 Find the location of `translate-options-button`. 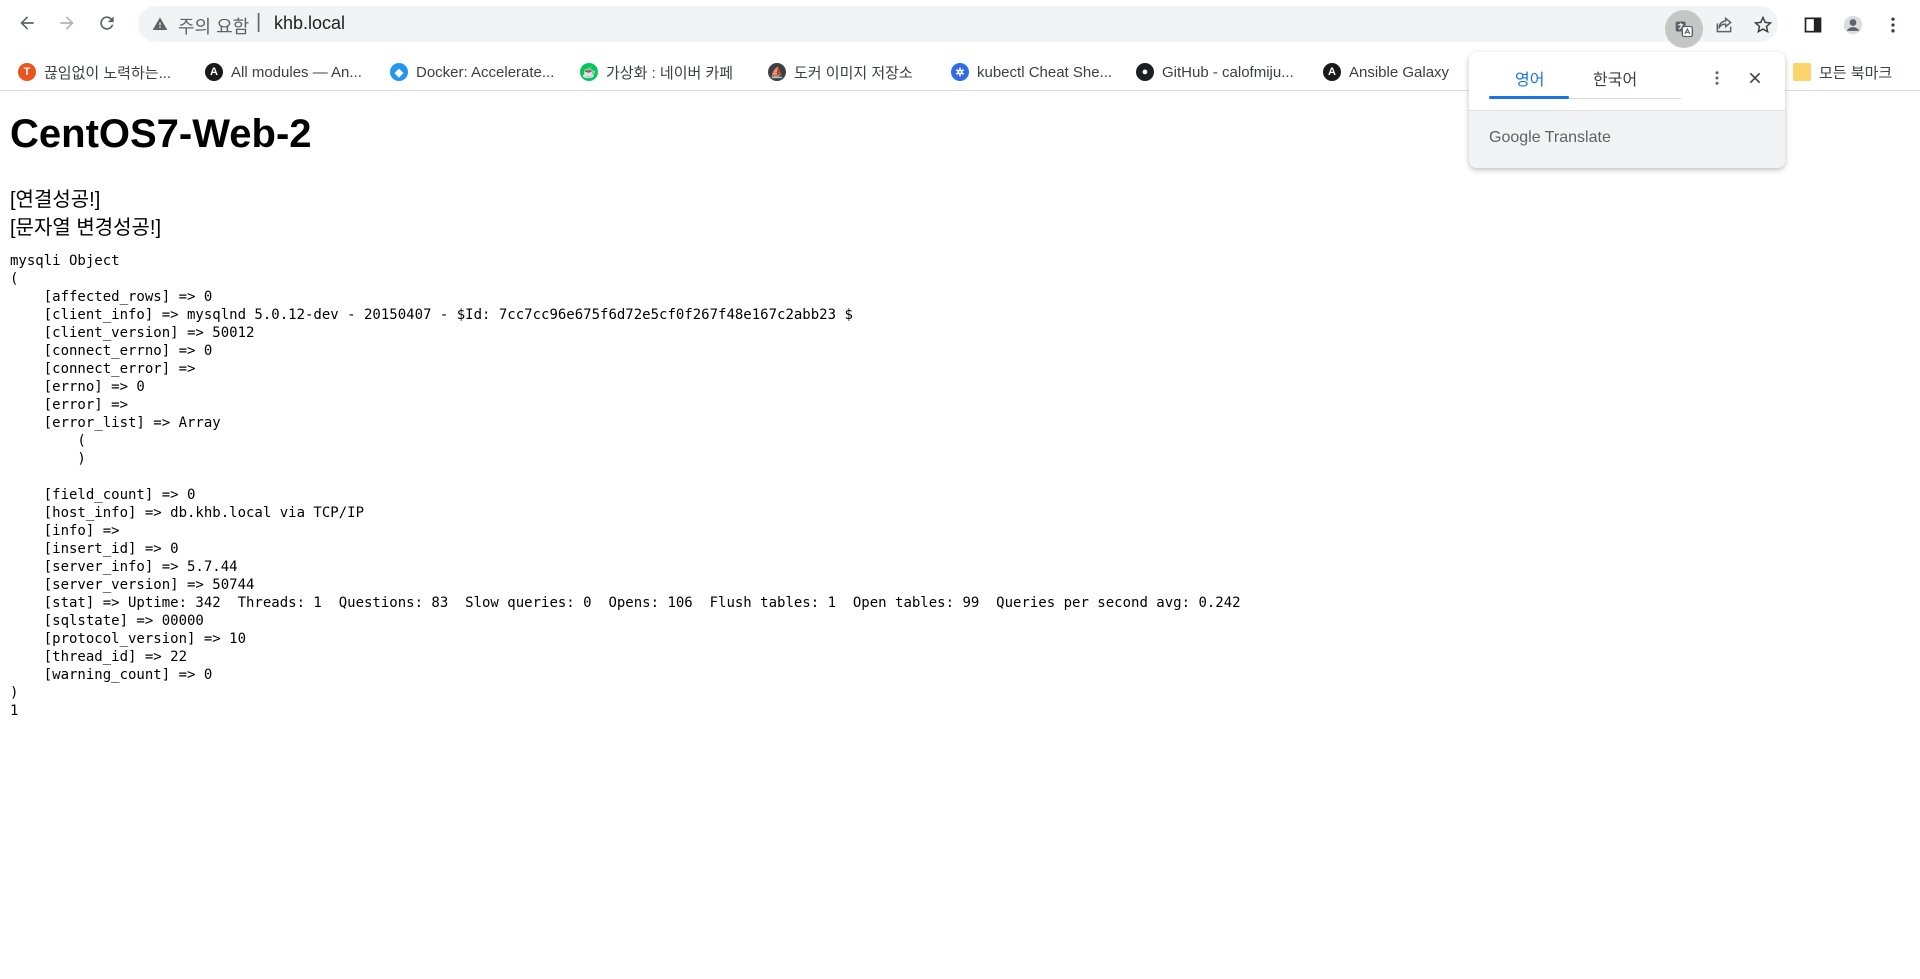

translate-options-button is located at coordinates (1717, 78).